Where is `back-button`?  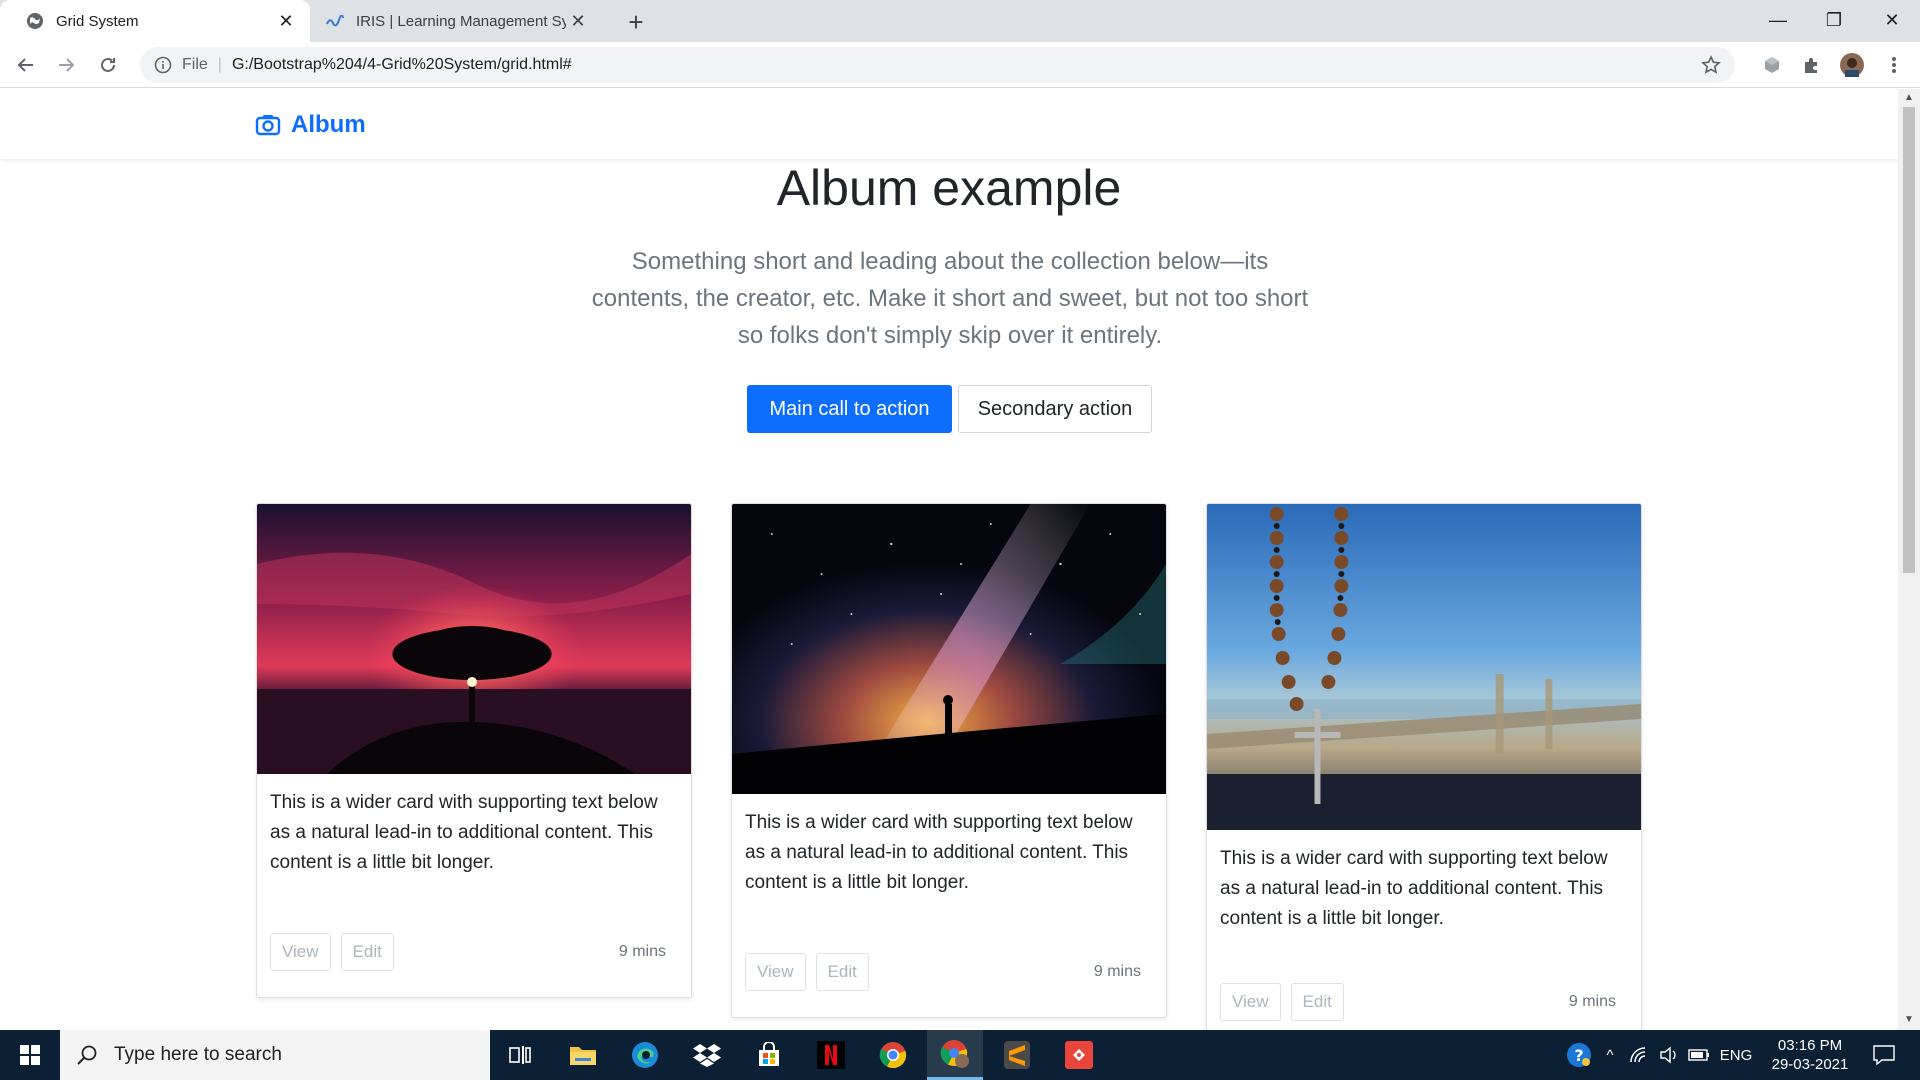 back-button is located at coordinates (26, 65).